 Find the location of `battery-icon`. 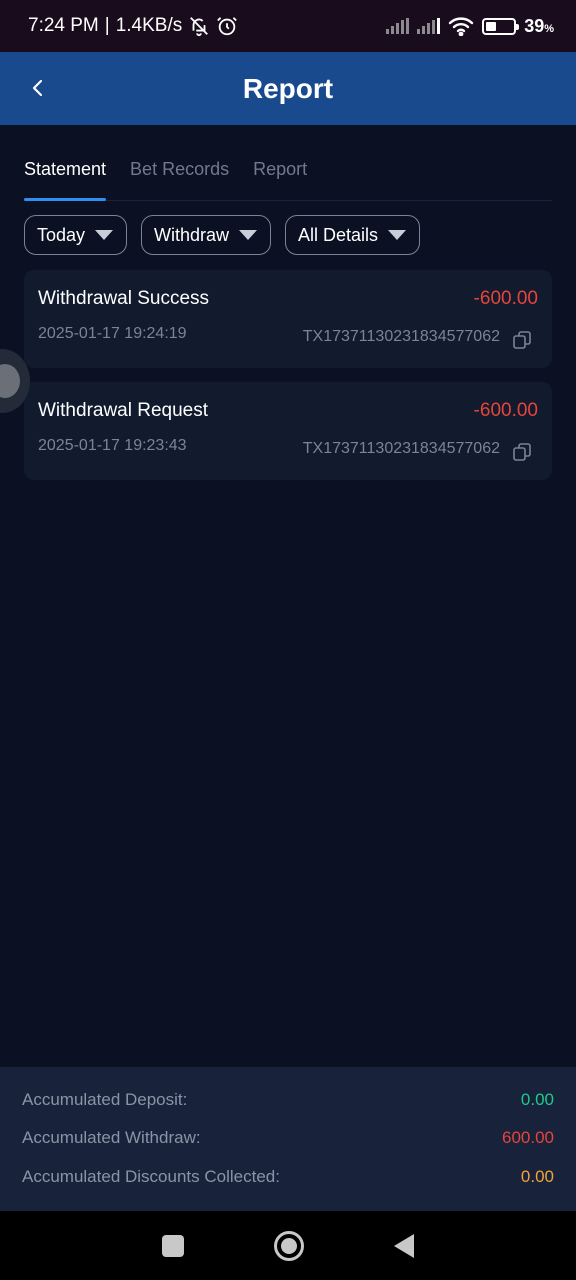

battery-icon is located at coordinates (501, 26).